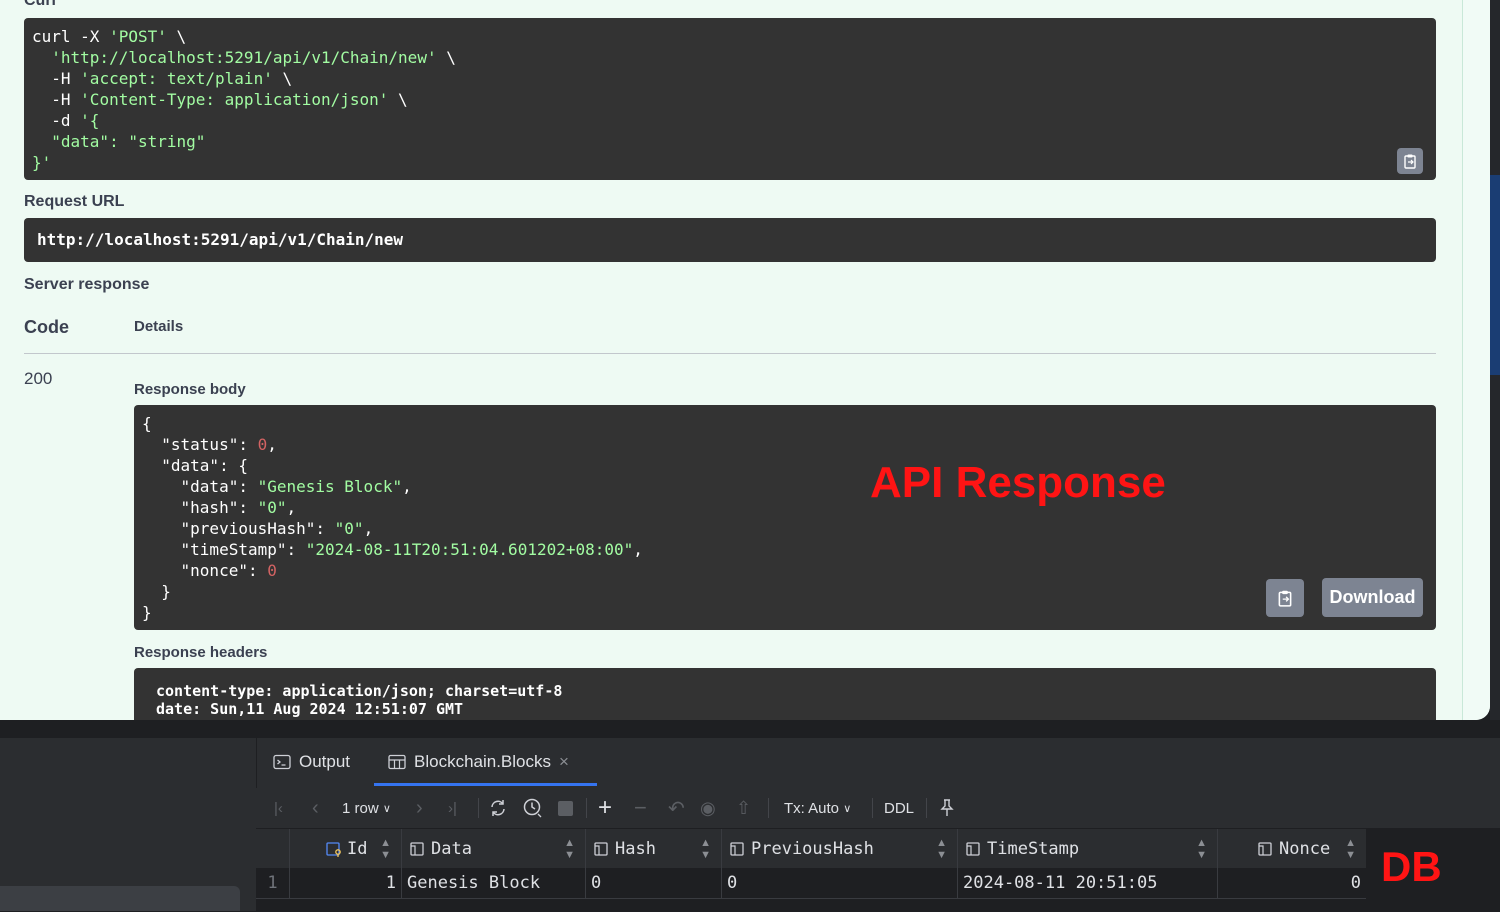 The image size is (1500, 912). What do you see at coordinates (282, 762) in the screenshot?
I see `terminal-icon` at bounding box center [282, 762].